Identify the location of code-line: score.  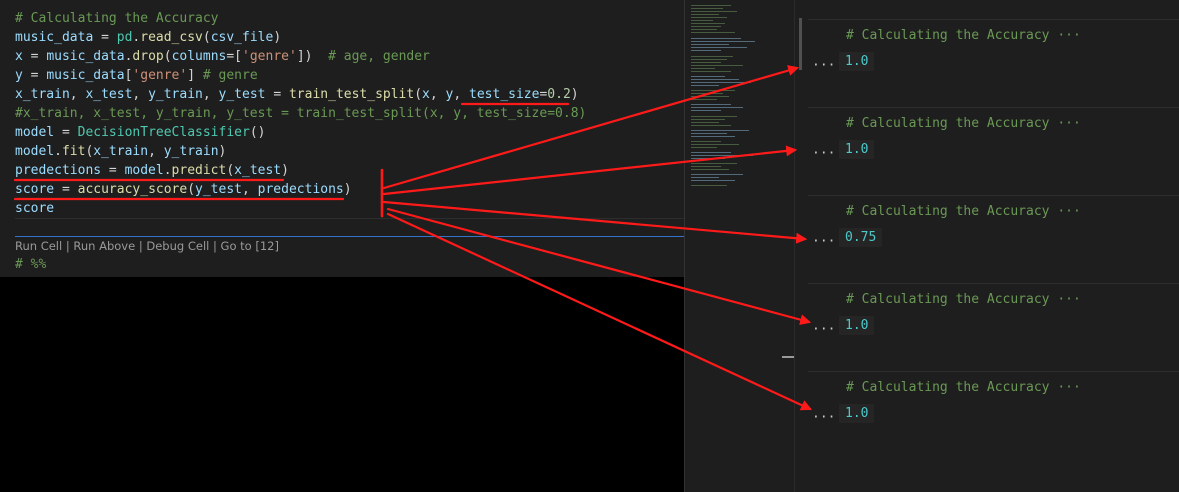
(300, 208).